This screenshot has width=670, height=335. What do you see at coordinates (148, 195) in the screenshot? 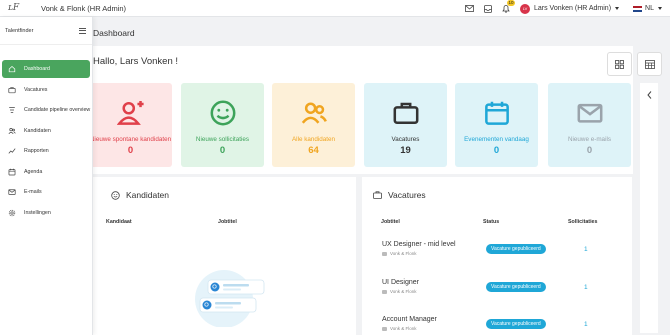
I see `panel-title-text: Kandidaten` at bounding box center [148, 195].